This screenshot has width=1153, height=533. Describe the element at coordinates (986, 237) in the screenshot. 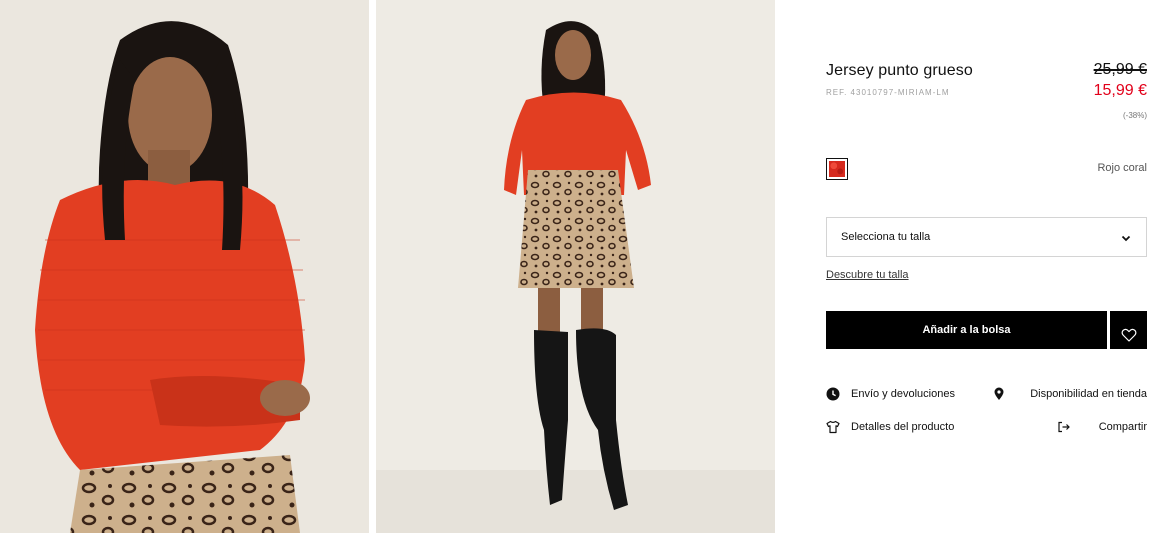

I see `size-select: Selecciona tu talla` at that location.